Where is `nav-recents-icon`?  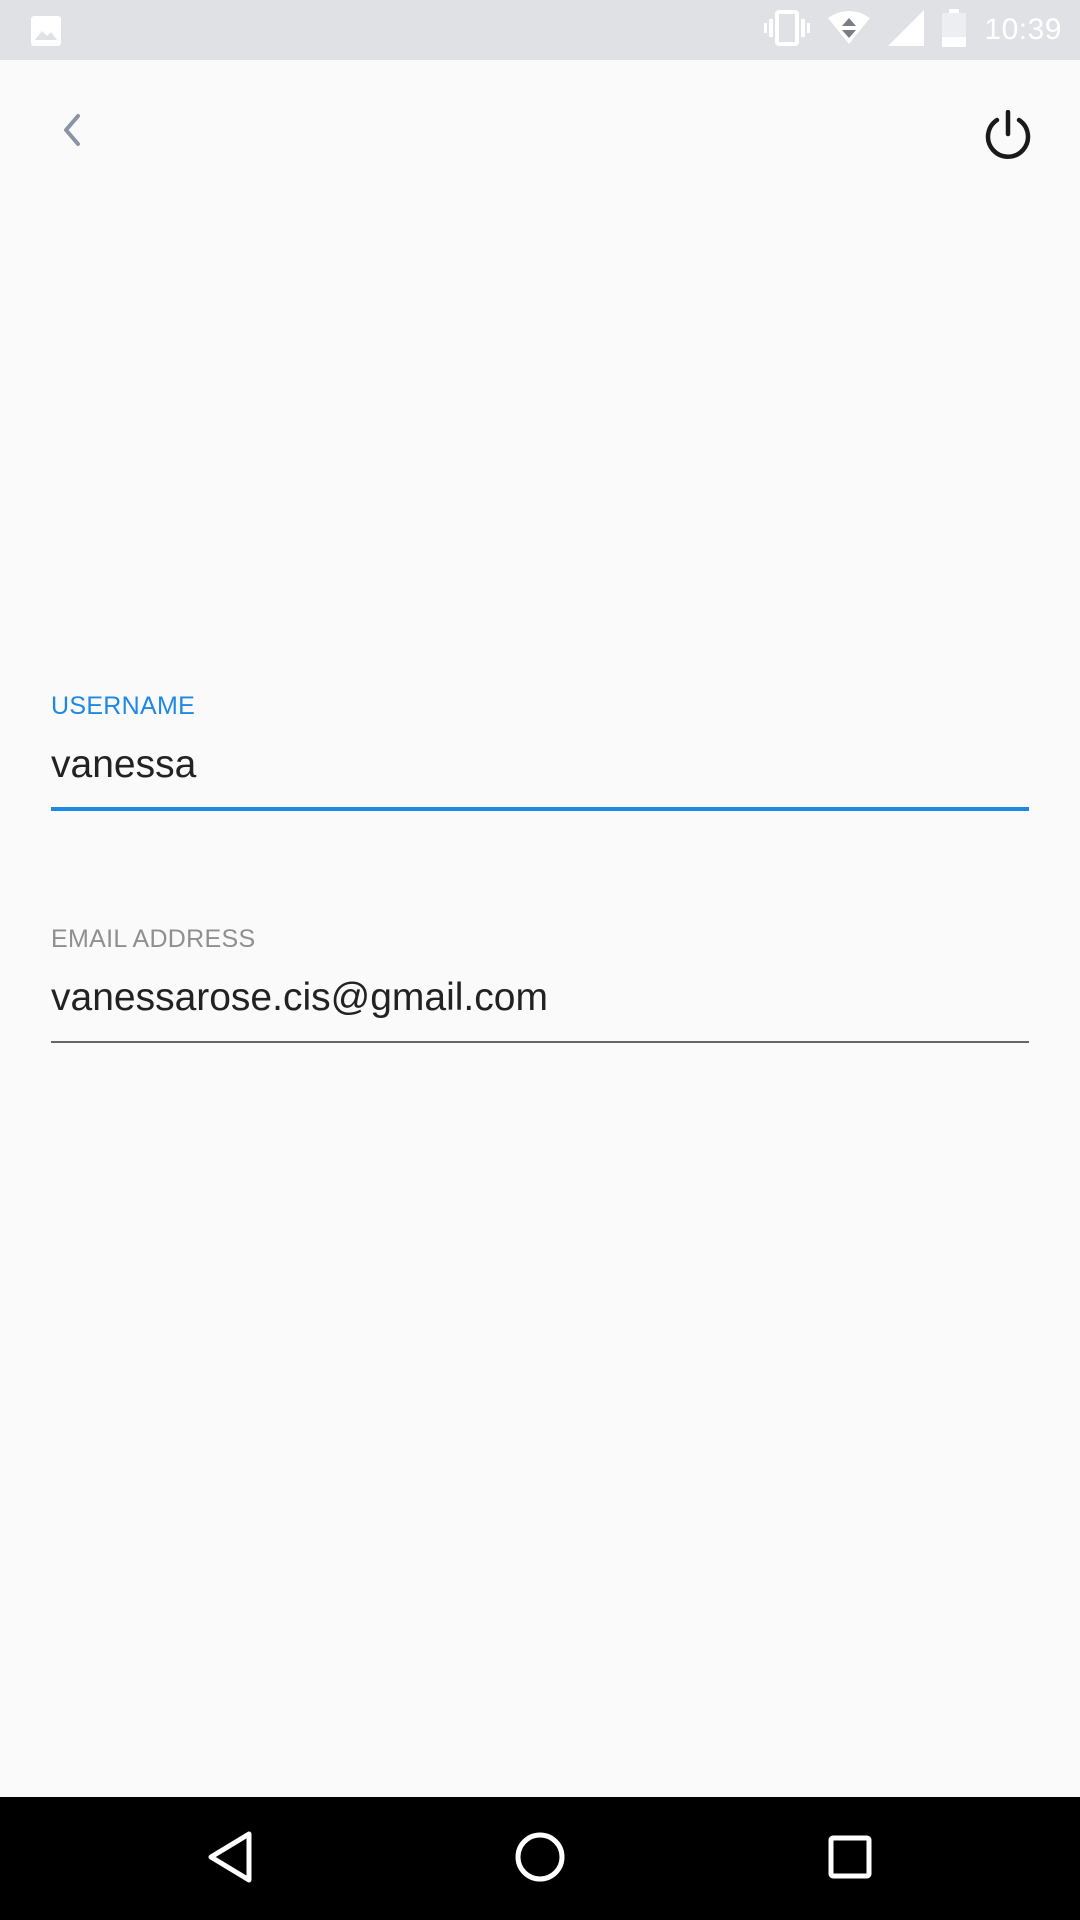 nav-recents-icon is located at coordinates (850, 1859).